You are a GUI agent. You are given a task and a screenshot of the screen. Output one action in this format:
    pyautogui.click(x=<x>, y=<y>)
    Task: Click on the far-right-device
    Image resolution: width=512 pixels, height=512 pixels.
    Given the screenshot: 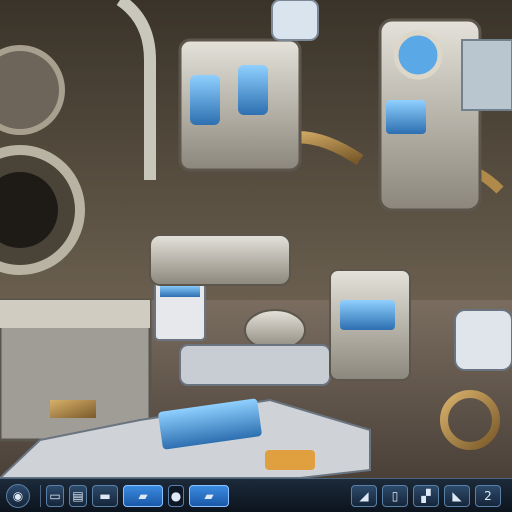 What is the action you would take?
    pyautogui.click(x=483, y=340)
    